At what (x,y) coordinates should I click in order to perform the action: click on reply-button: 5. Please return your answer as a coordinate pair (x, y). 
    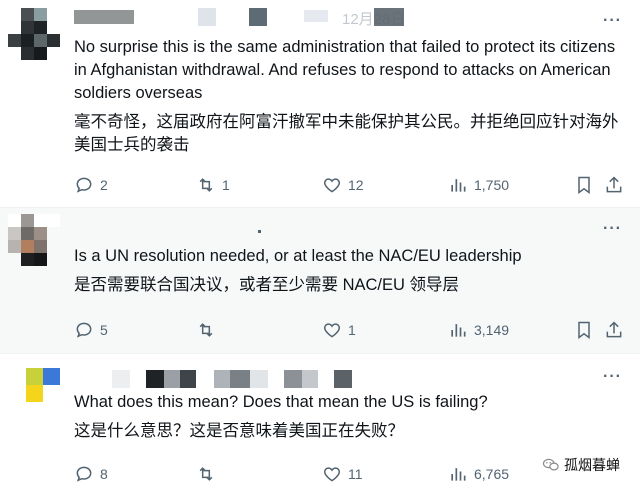
    Looking at the image, I should click on (91, 330).